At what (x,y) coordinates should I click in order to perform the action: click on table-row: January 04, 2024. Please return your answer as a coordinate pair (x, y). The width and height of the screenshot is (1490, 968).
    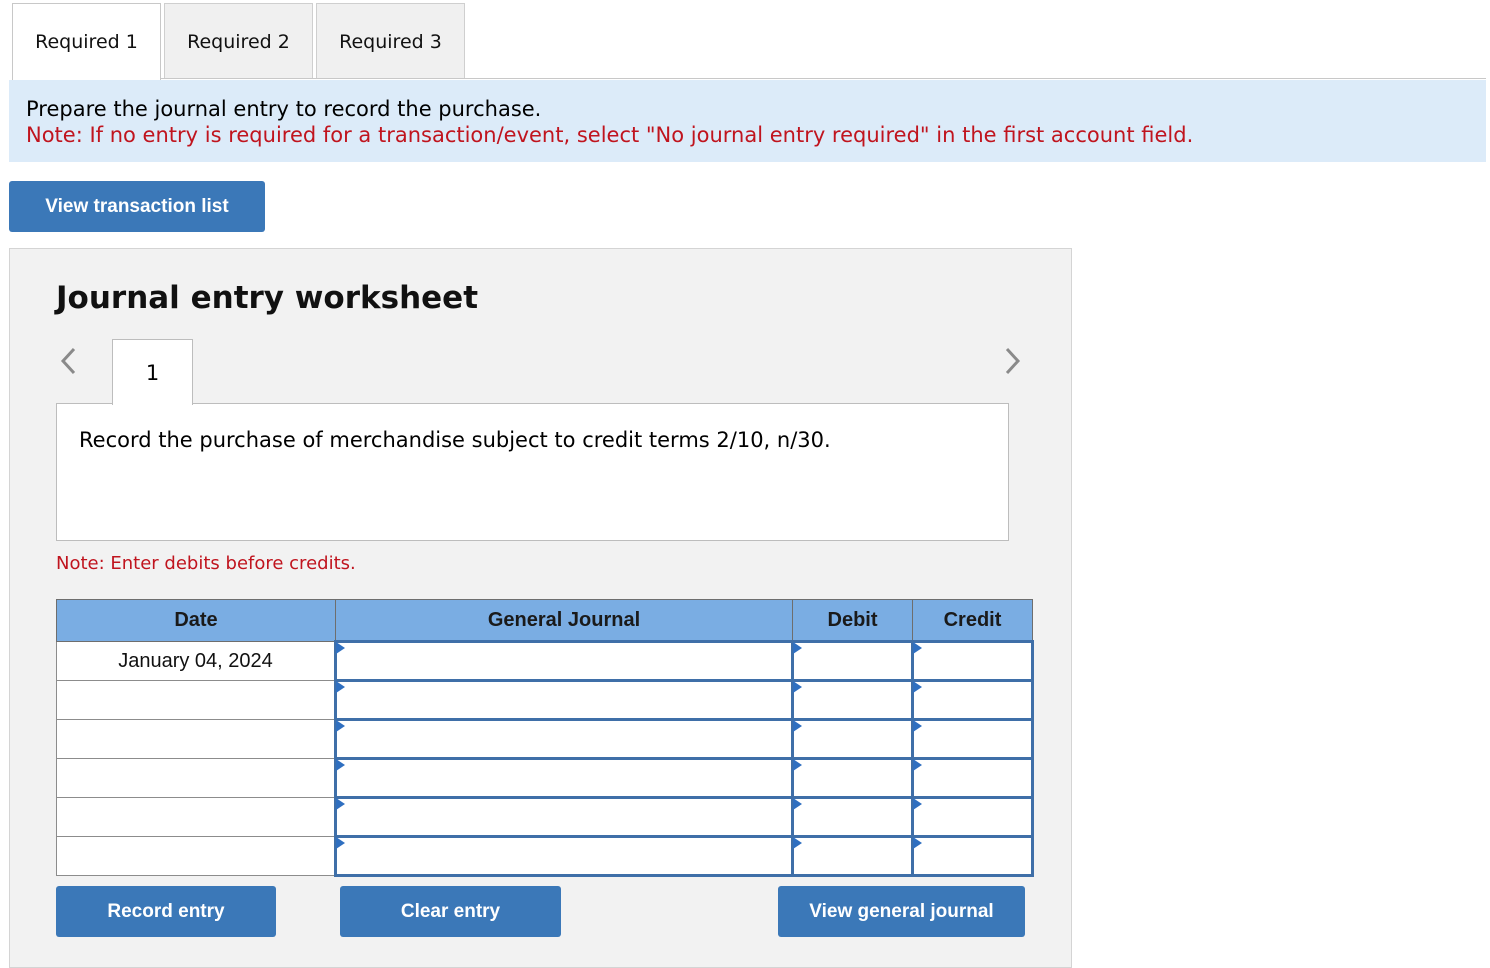
    Looking at the image, I should click on (545, 661).